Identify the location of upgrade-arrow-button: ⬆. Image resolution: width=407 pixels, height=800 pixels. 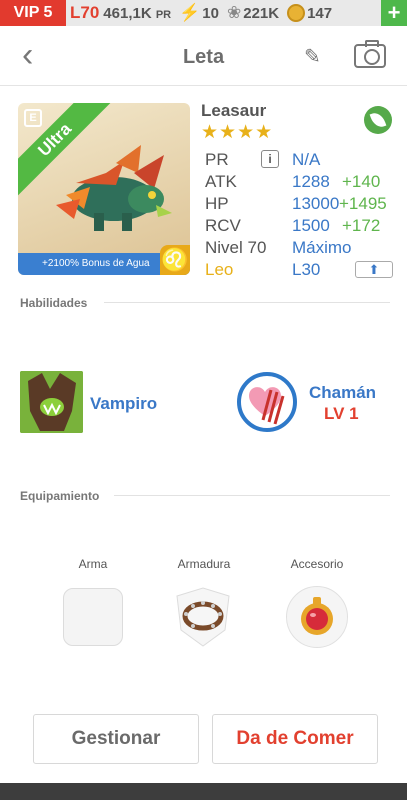
(374, 269).